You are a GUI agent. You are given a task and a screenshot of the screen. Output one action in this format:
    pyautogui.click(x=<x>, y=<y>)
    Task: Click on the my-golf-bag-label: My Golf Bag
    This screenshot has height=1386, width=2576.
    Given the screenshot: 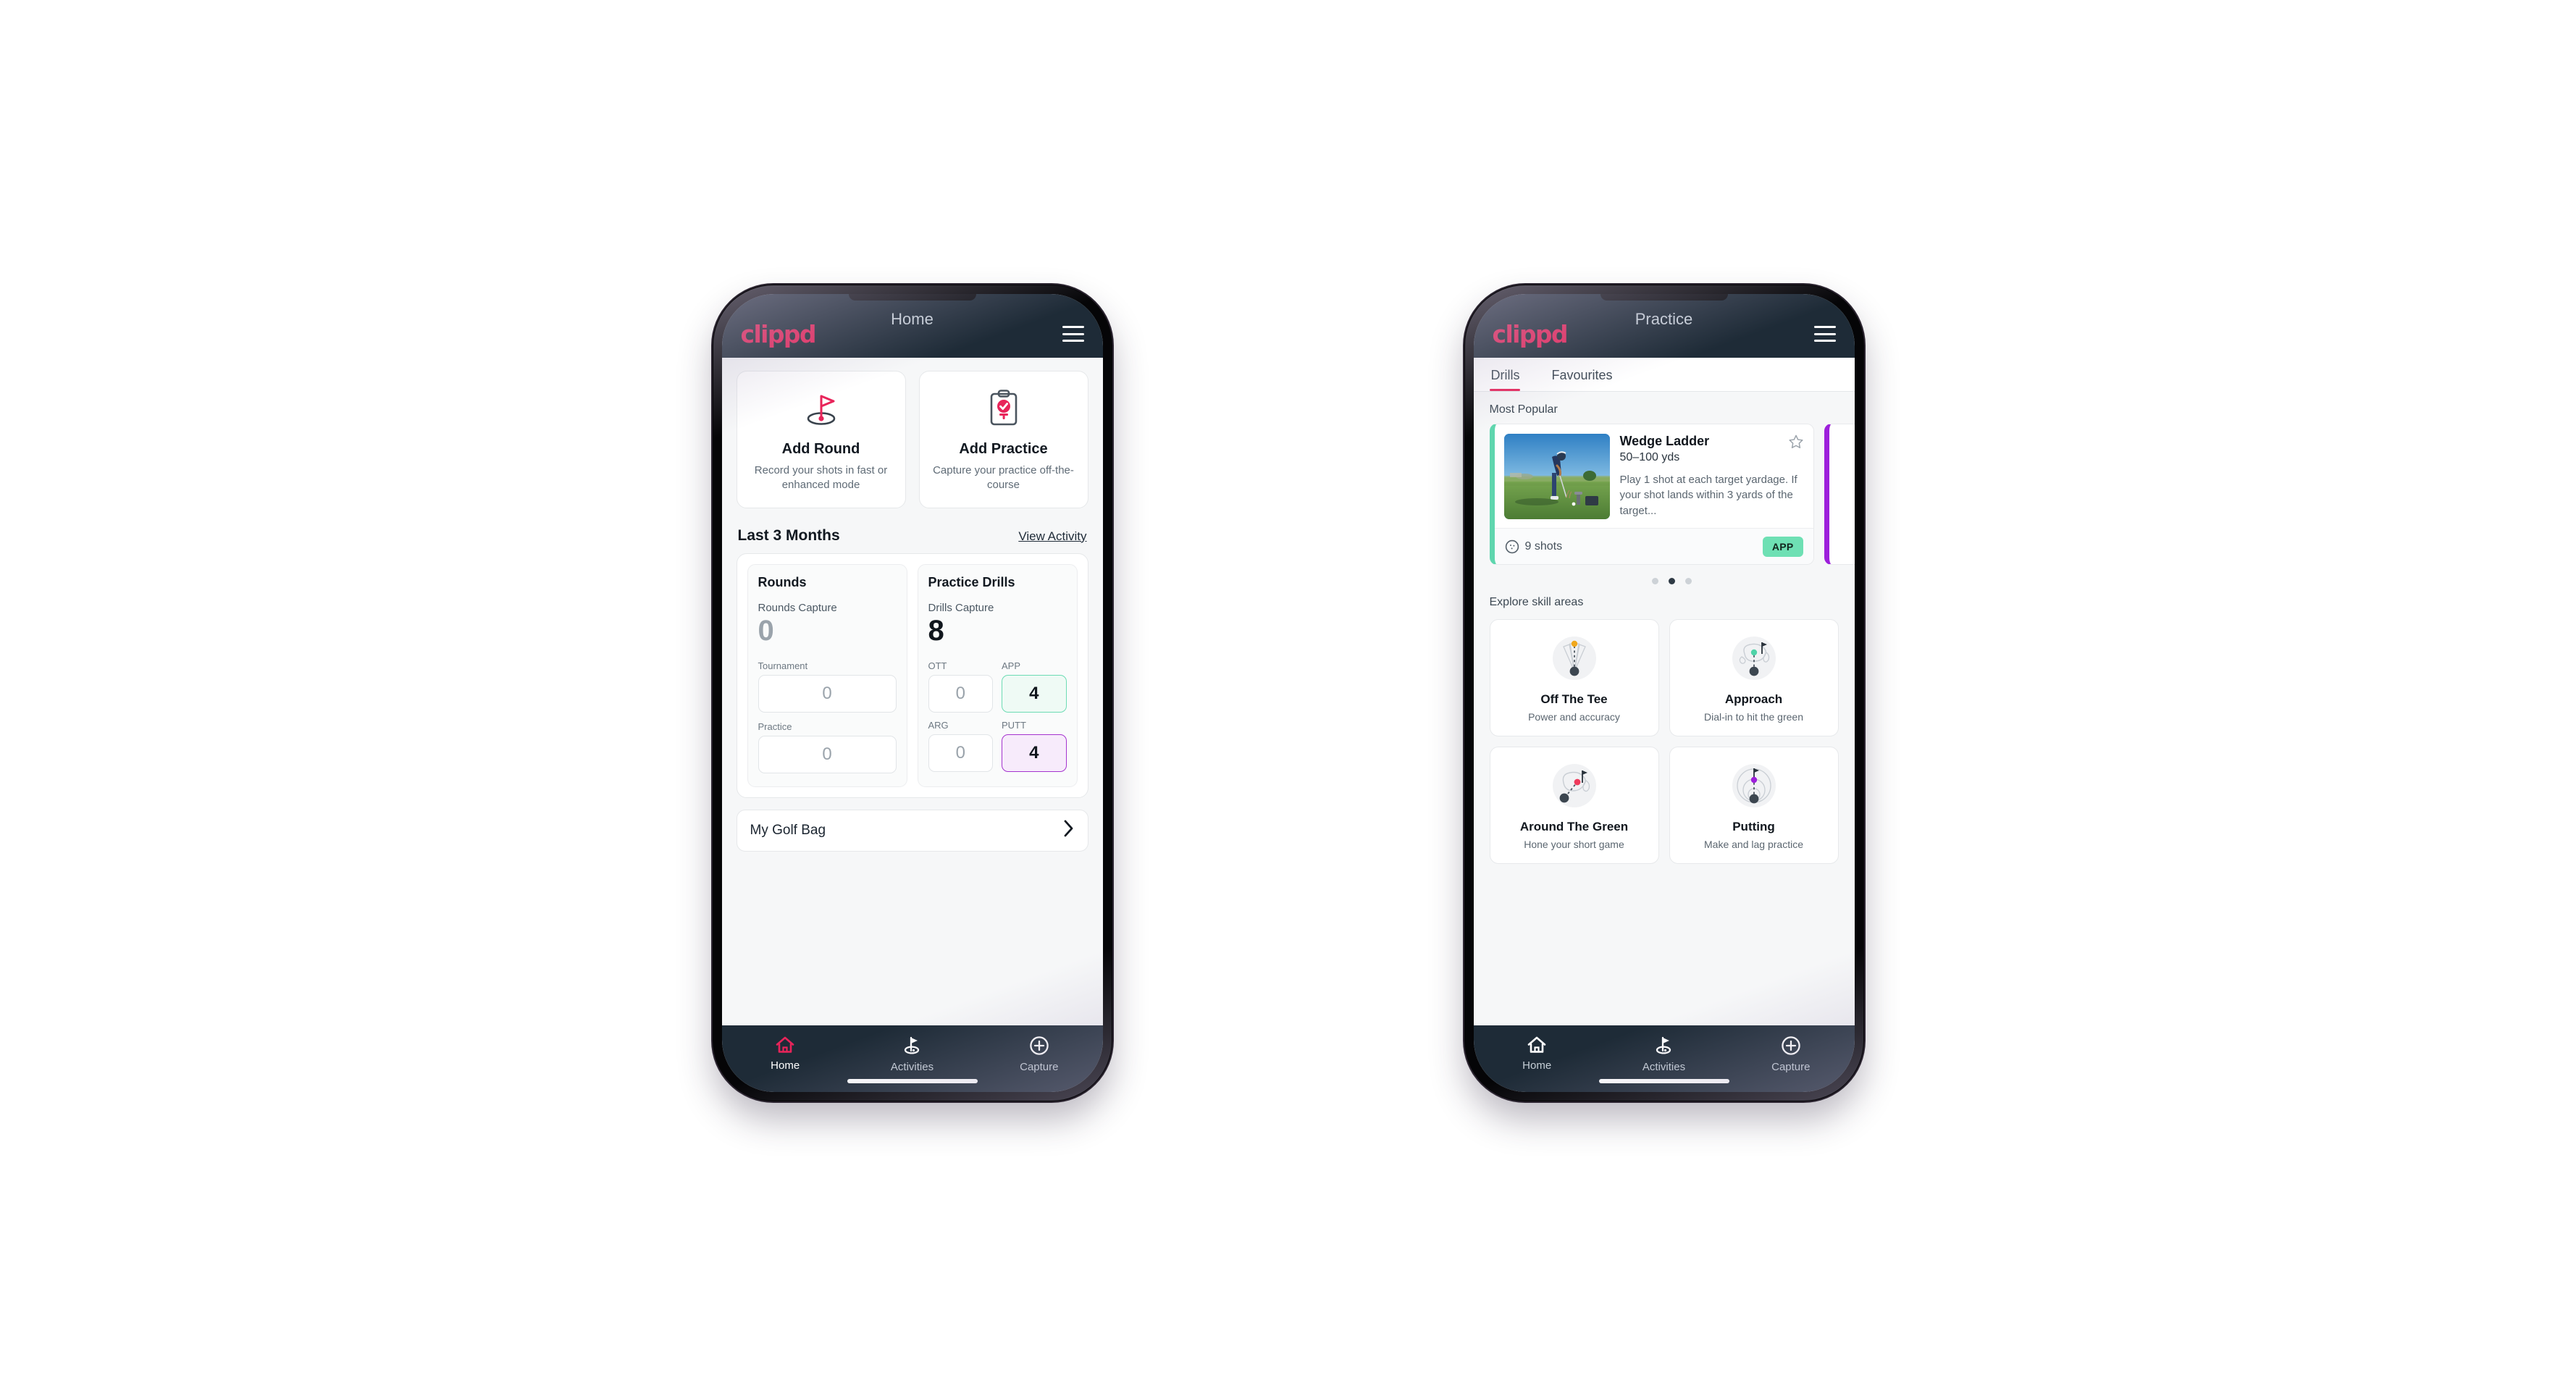 What is the action you would take?
    pyautogui.click(x=788, y=830)
    